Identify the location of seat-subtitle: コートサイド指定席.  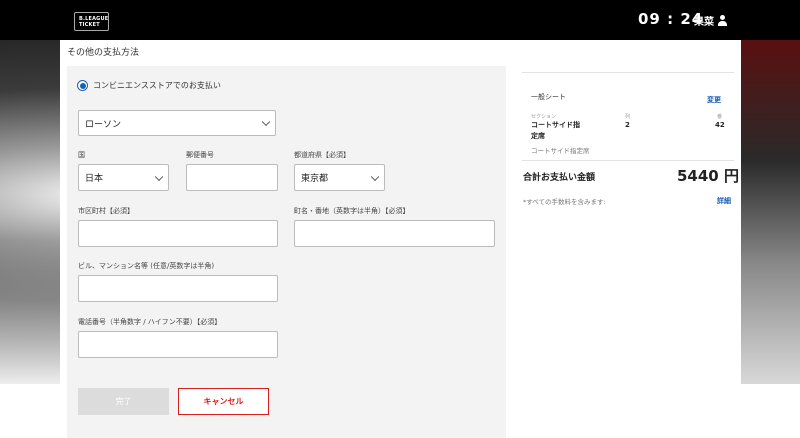
(560, 151).